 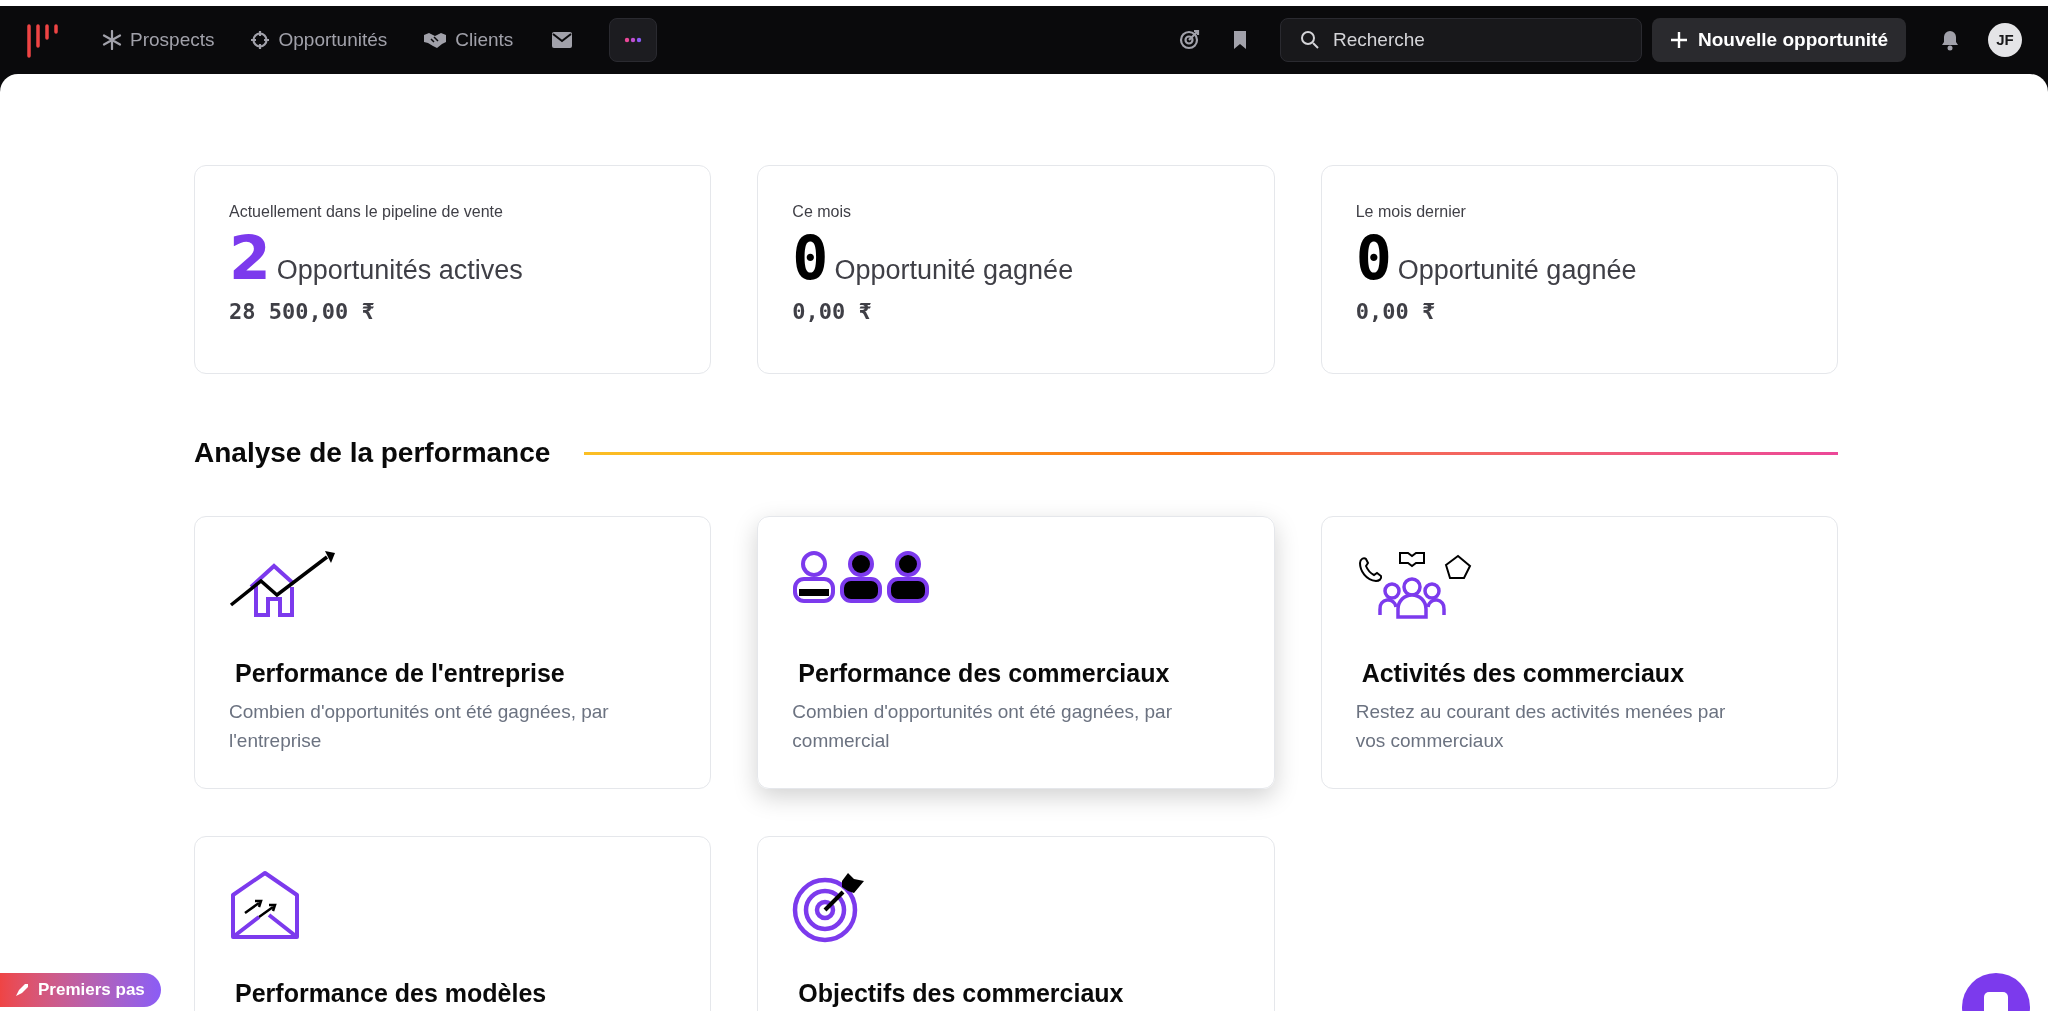 What do you see at coordinates (961, 993) in the screenshot?
I see `report-title: Objectifs des commerciaux` at bounding box center [961, 993].